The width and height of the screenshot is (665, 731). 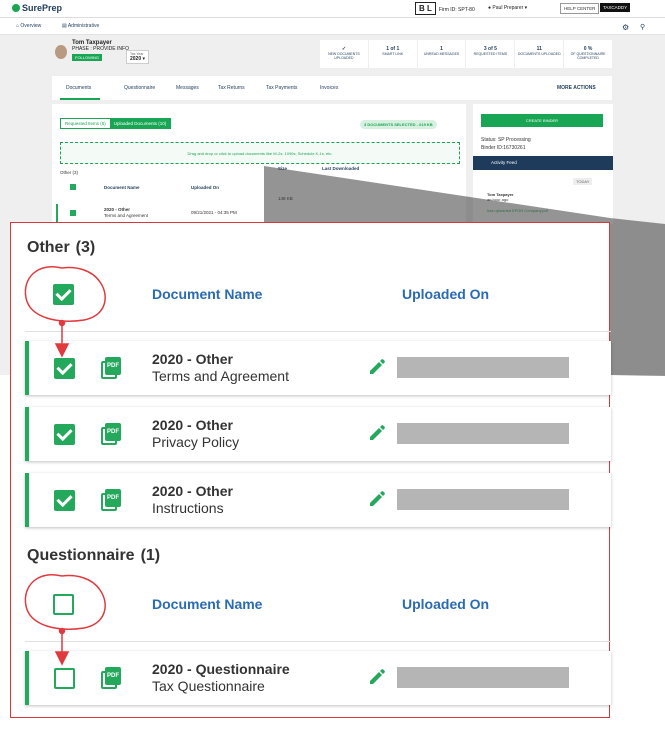 What do you see at coordinates (80, 99) in the screenshot?
I see `active-tab-indicator` at bounding box center [80, 99].